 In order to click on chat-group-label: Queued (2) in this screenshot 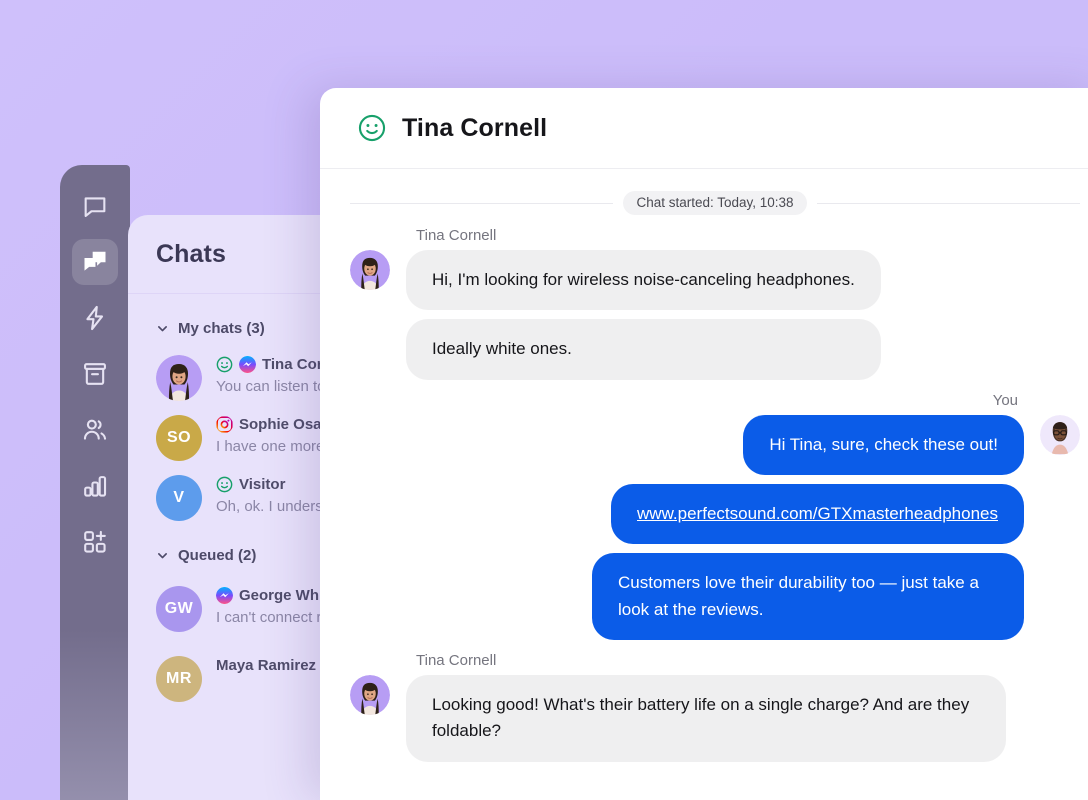, I will do `click(217, 555)`.